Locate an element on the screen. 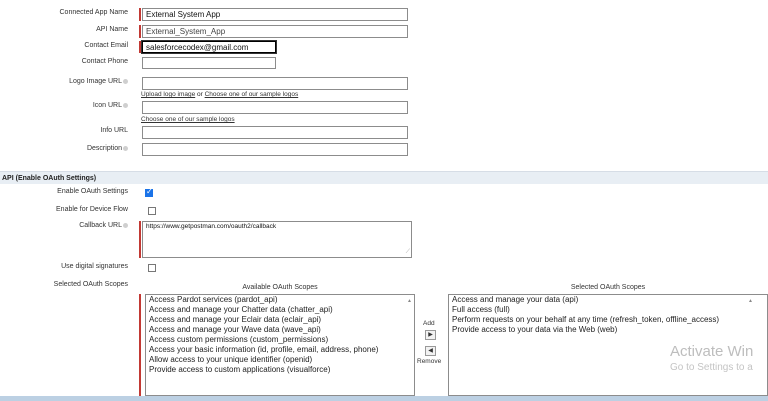  arrow-right-icon: ▶ is located at coordinates (430, 335).